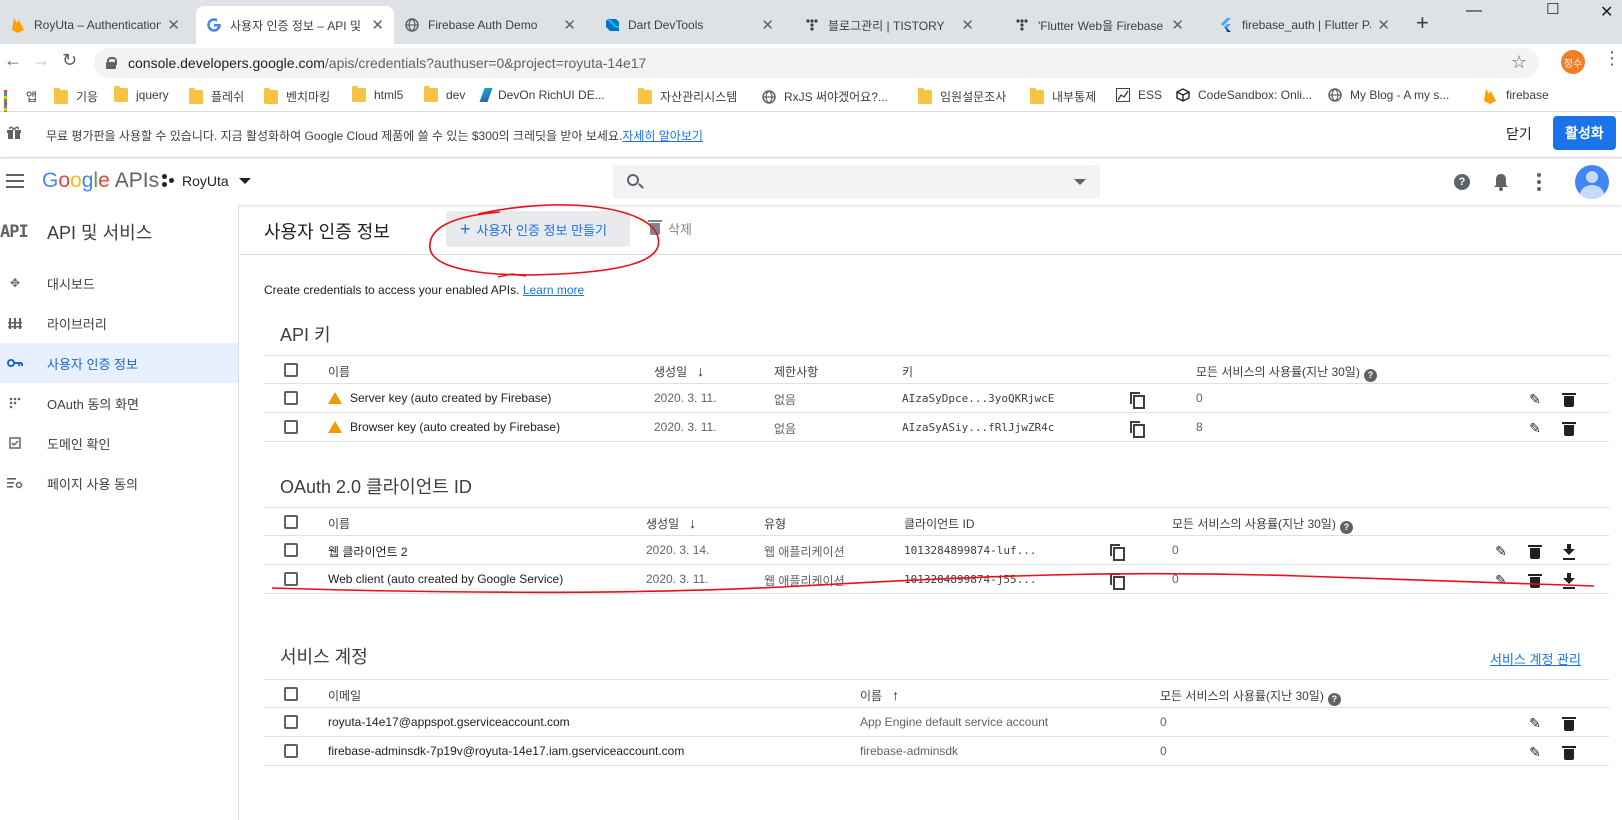  What do you see at coordinates (100, 181) in the screenshot?
I see `google-apis-logo: Google APIs` at bounding box center [100, 181].